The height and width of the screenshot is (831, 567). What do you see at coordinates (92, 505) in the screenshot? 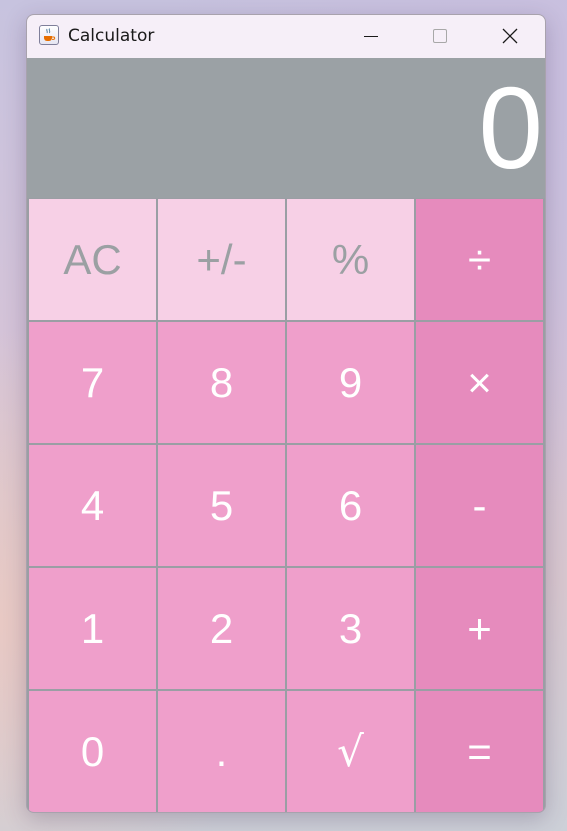
I see `digit-4-button: 4` at bounding box center [92, 505].